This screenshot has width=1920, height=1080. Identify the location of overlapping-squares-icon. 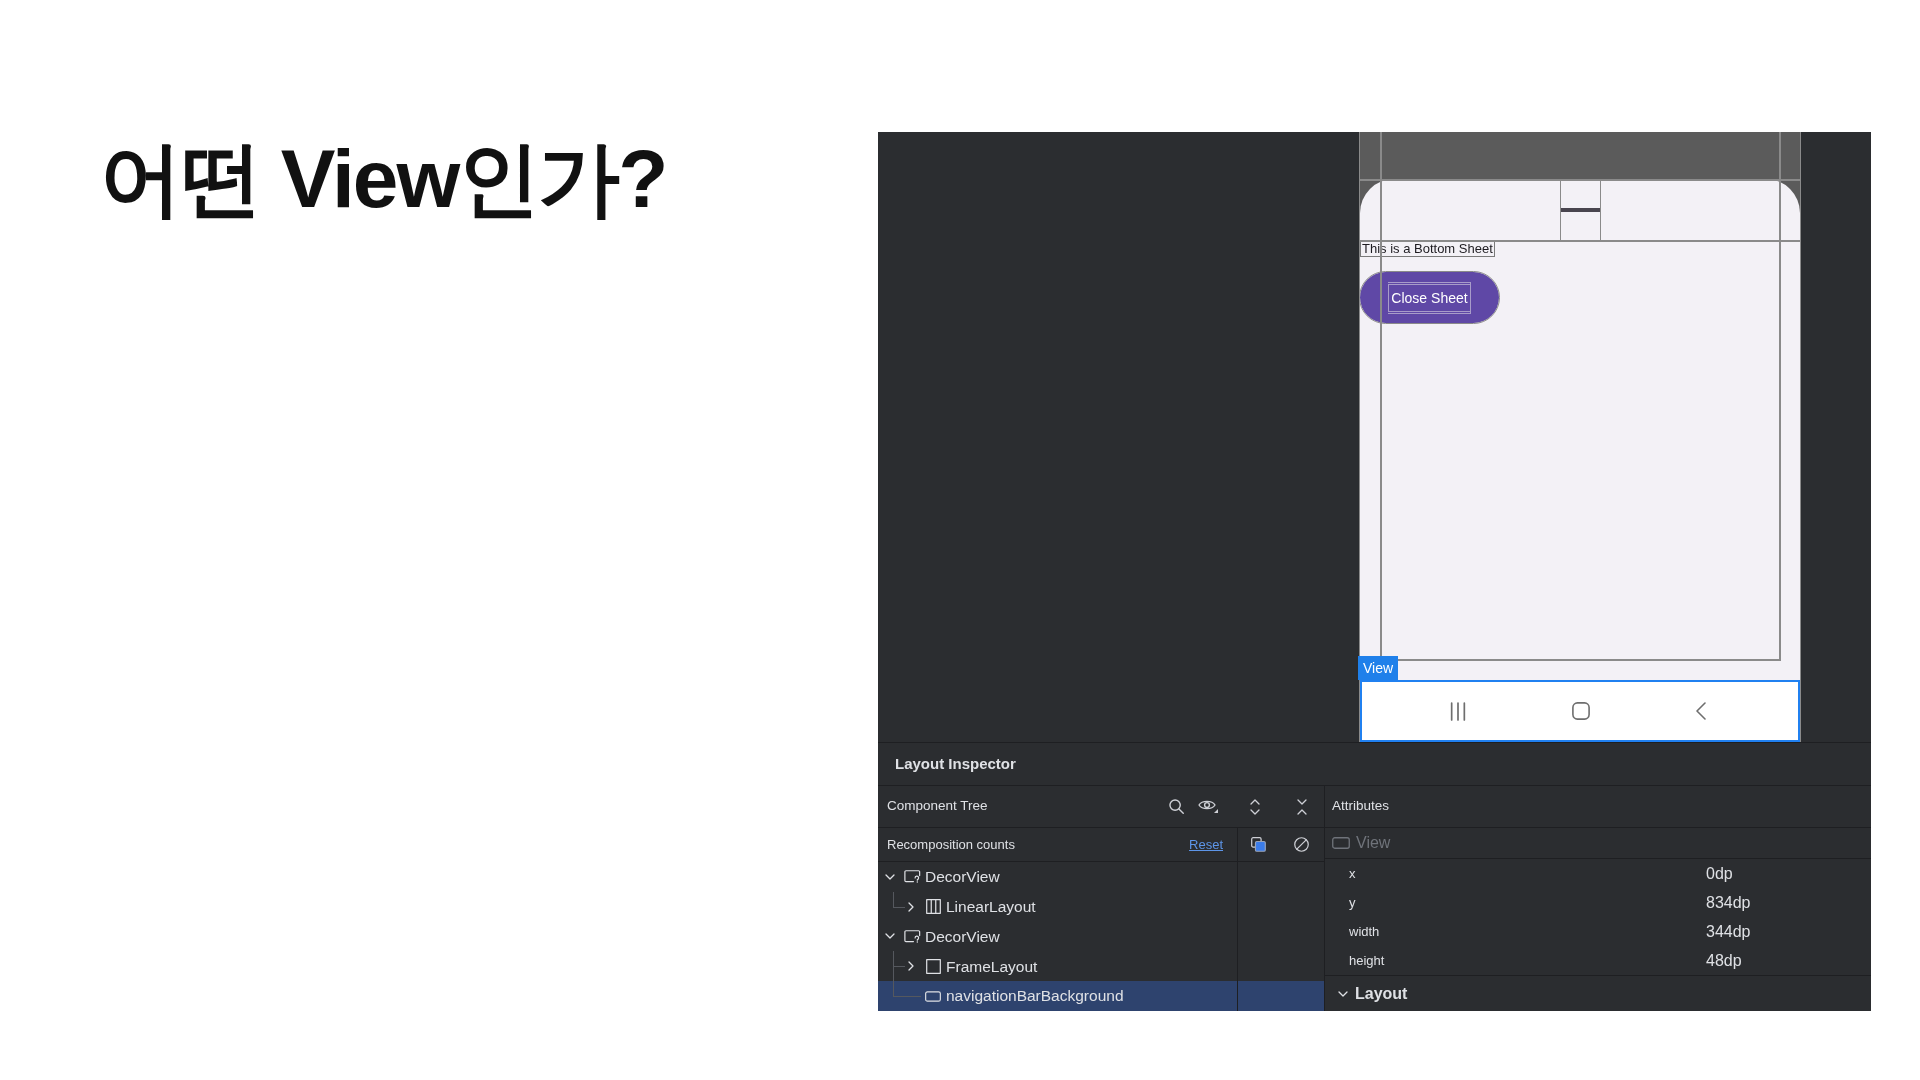
(1258, 844).